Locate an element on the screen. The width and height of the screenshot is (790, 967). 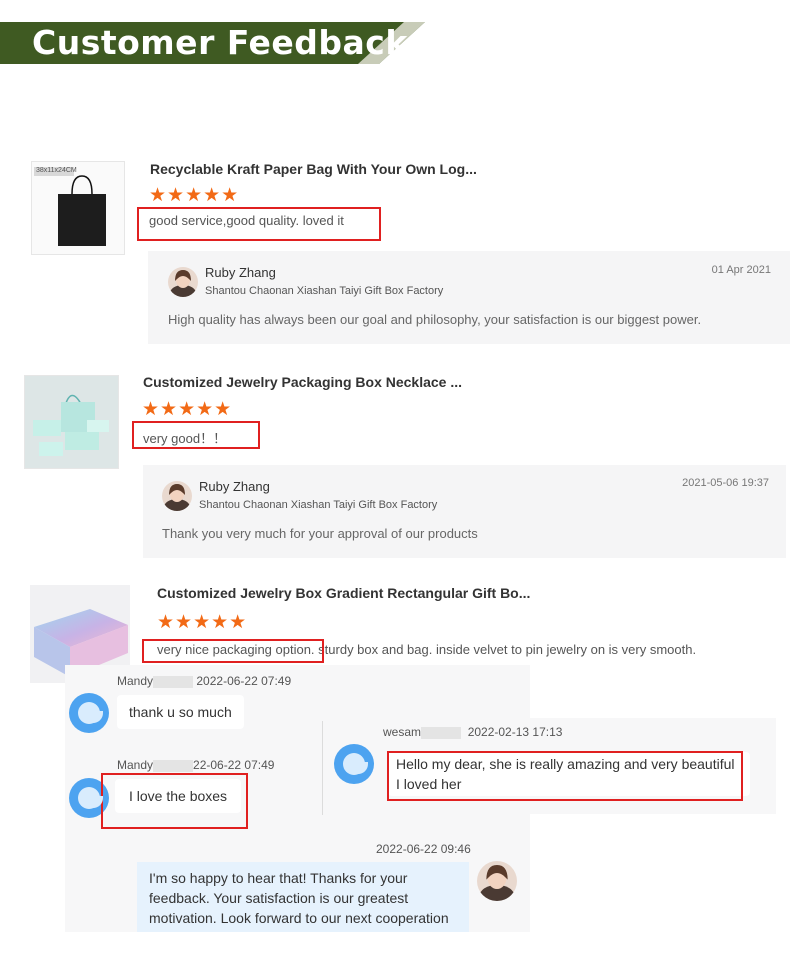
product-thumbnail is located at coordinates (71, 422).